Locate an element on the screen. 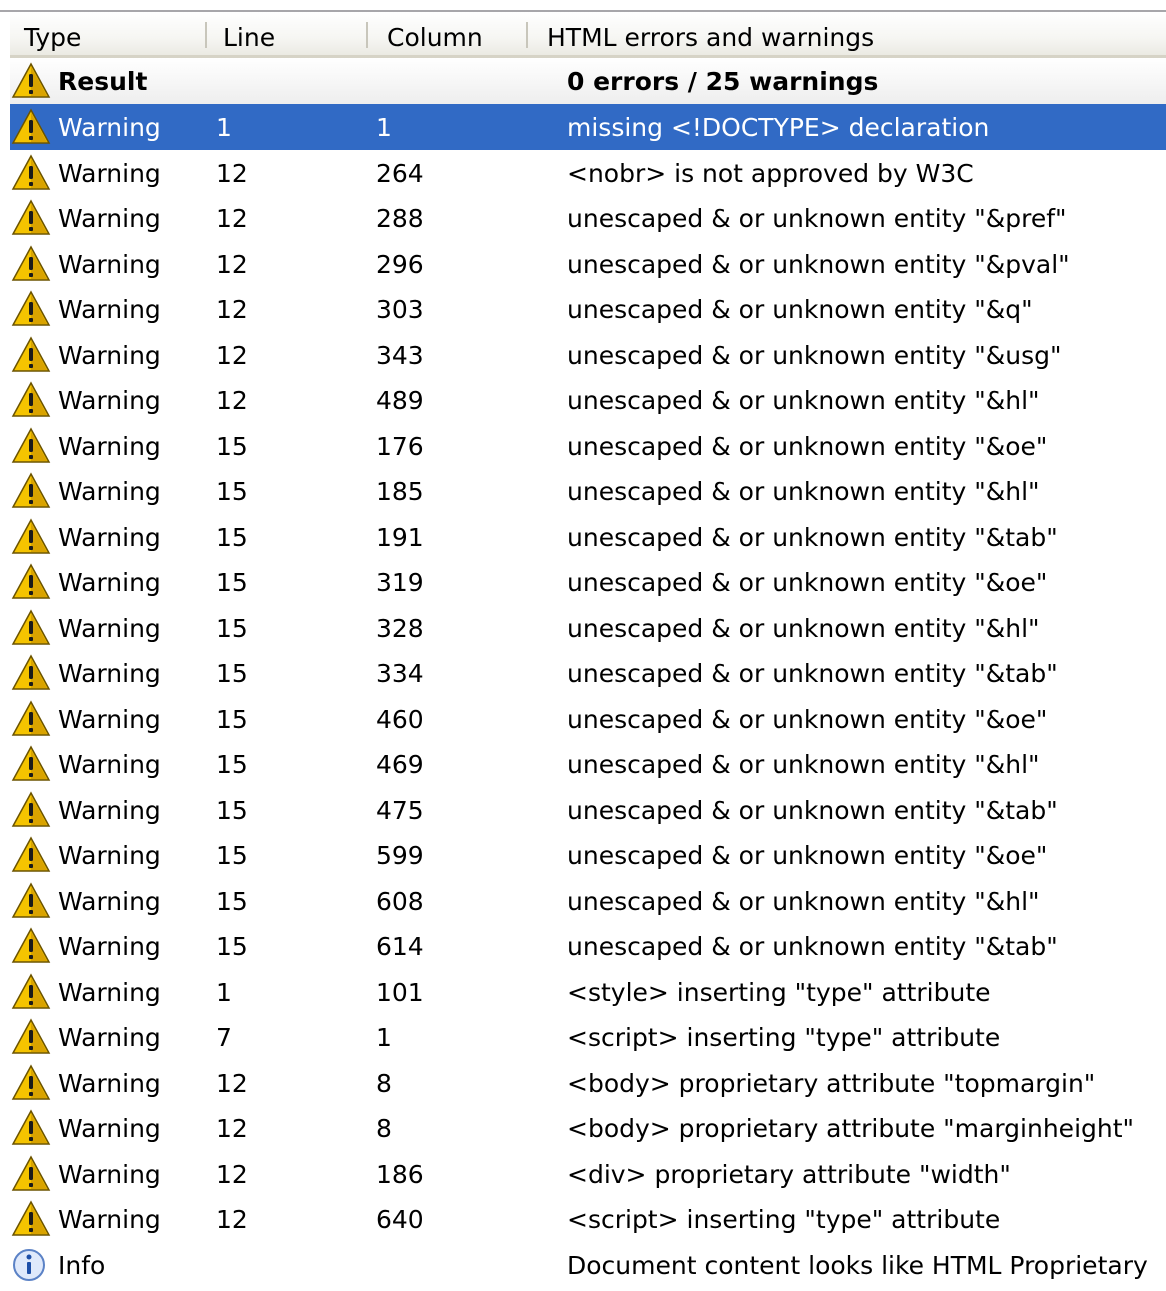 The image size is (1166, 1291). column-header-column: Column is located at coordinates (435, 33).